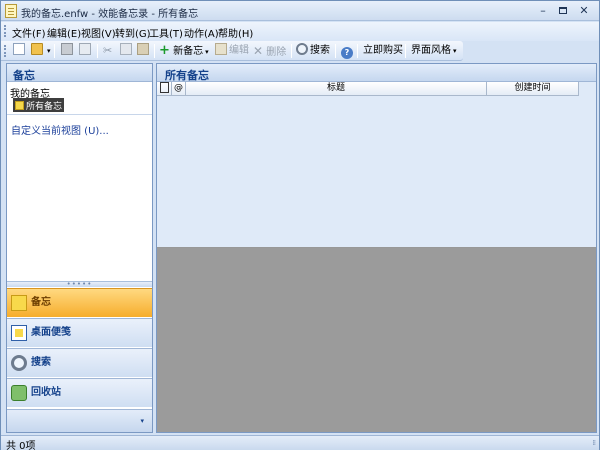  What do you see at coordinates (584, 11) in the screenshot?
I see `close-button: ✕` at bounding box center [584, 11].